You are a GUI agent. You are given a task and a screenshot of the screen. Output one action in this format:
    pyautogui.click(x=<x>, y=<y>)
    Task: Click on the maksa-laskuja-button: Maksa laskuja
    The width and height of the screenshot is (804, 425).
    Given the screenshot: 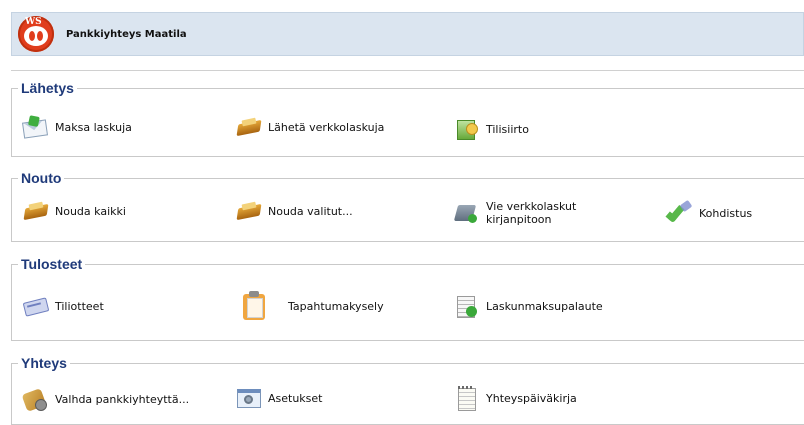 What is the action you would take?
    pyautogui.click(x=77, y=128)
    